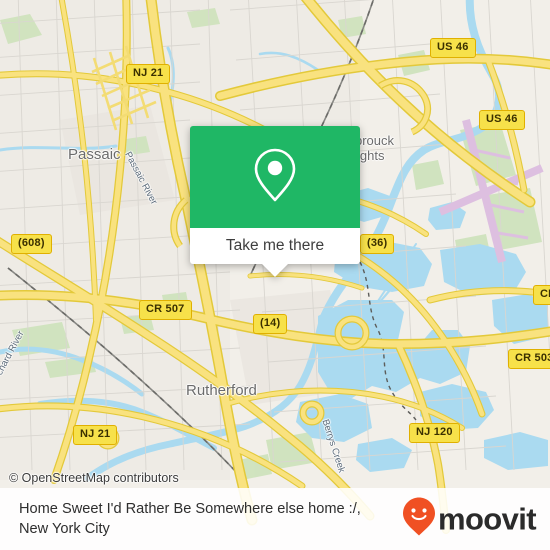 This screenshot has height=550, width=550. I want to click on shield-nj-120: NJ 120, so click(434, 433).